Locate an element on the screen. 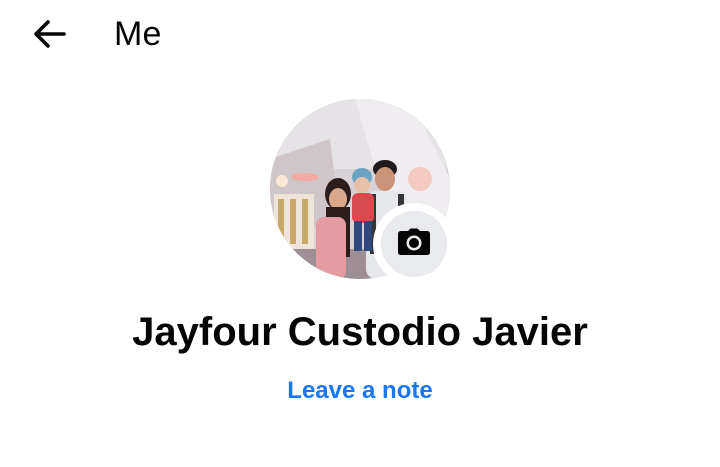 The height and width of the screenshot is (467, 720). arrow-left-icon is located at coordinates (49, 34).